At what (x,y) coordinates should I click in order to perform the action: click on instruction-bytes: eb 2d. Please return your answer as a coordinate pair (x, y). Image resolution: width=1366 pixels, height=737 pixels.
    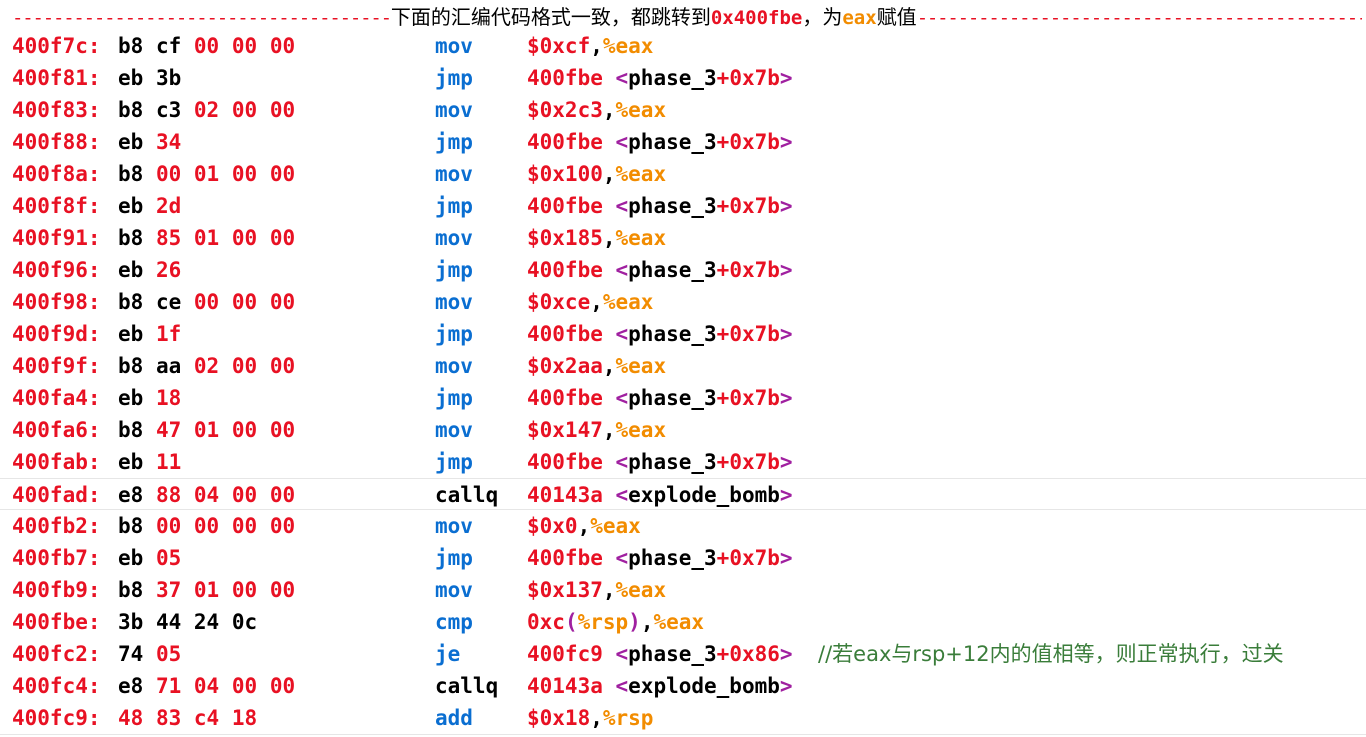
    Looking at the image, I should click on (149, 206).